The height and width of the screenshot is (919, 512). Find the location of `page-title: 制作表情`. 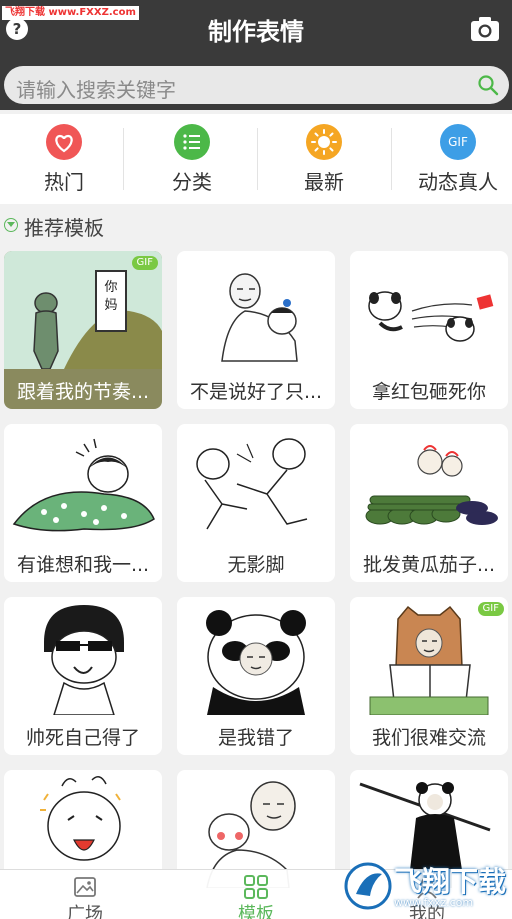

page-title: 制作表情 is located at coordinates (256, 32).